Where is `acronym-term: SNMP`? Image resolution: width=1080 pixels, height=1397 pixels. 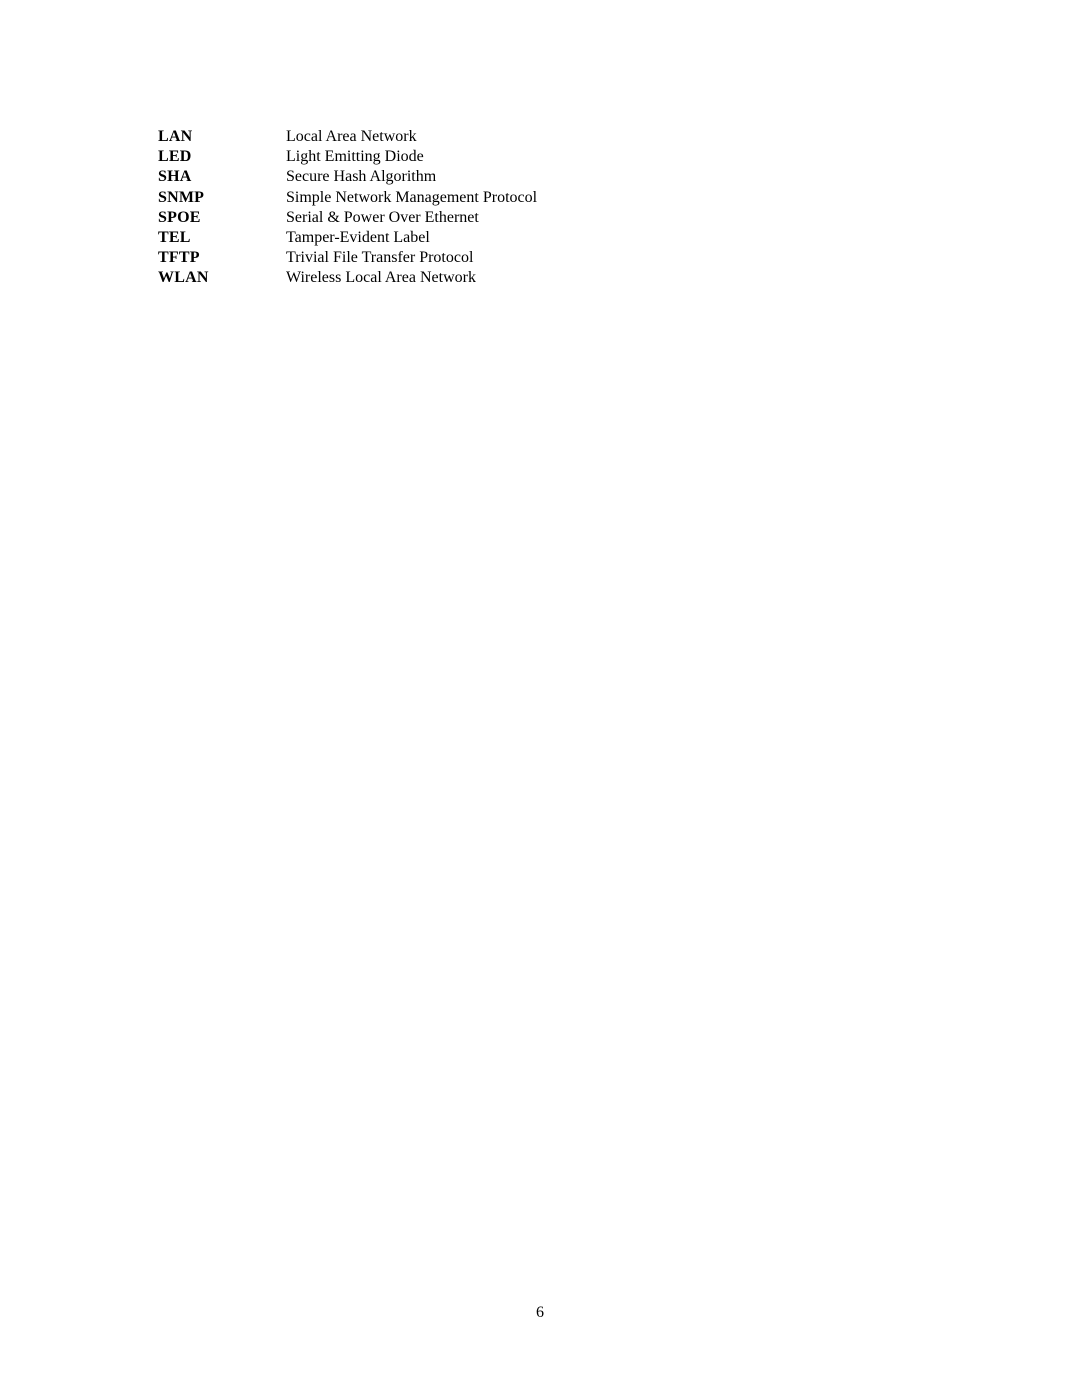
acronym-term: SNMP is located at coordinates (181, 197).